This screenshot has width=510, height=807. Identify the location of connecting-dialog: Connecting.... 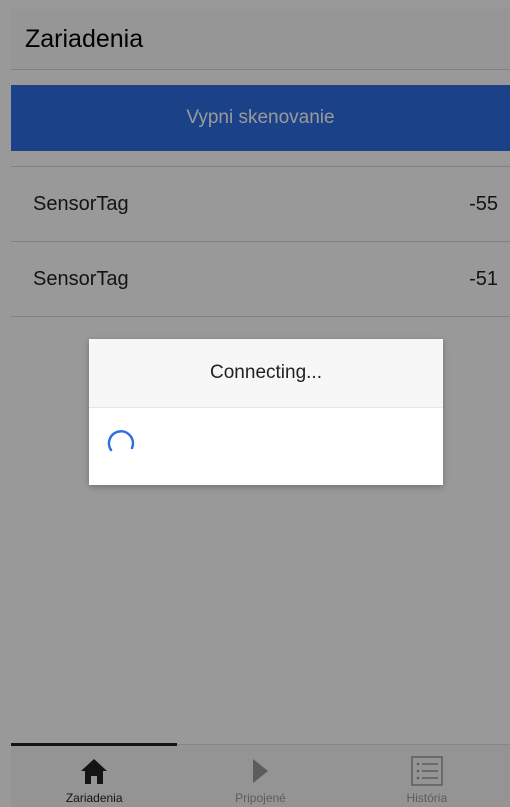
(266, 412).